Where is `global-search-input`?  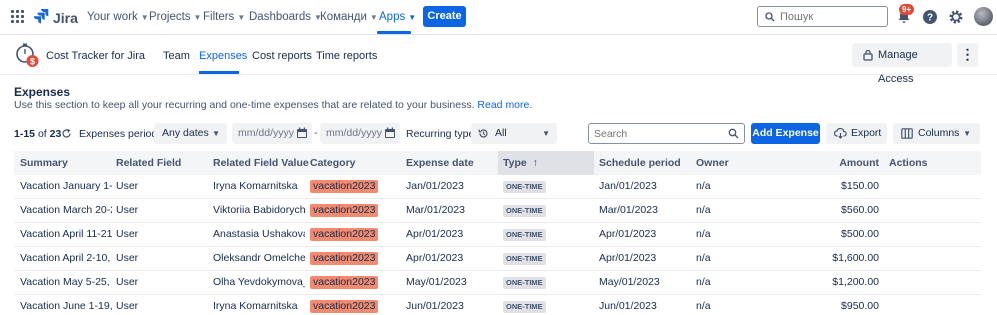
global-search-input is located at coordinates (830, 16).